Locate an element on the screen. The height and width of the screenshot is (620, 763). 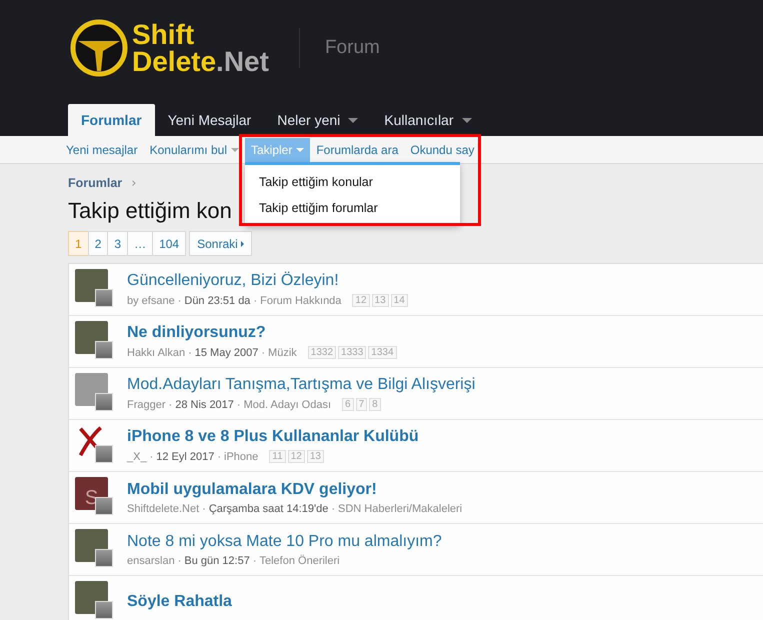
forum-link: iPhone is located at coordinates (241, 456).